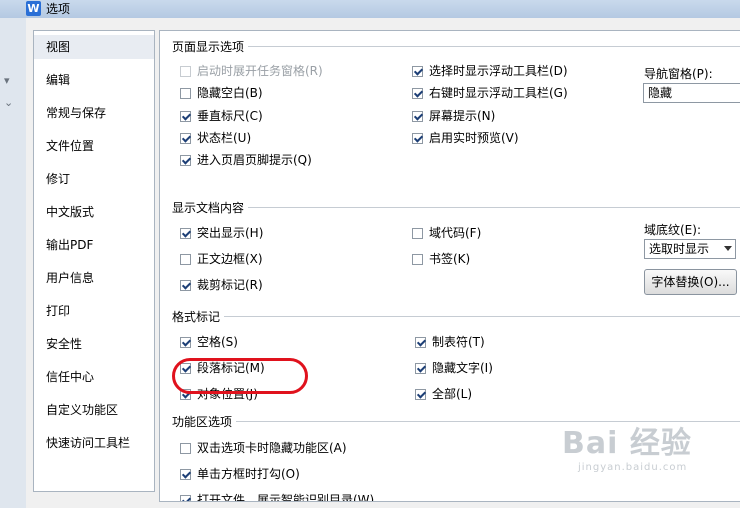  What do you see at coordinates (7, 80) in the screenshot?
I see `dropdown-icon: ▾` at bounding box center [7, 80].